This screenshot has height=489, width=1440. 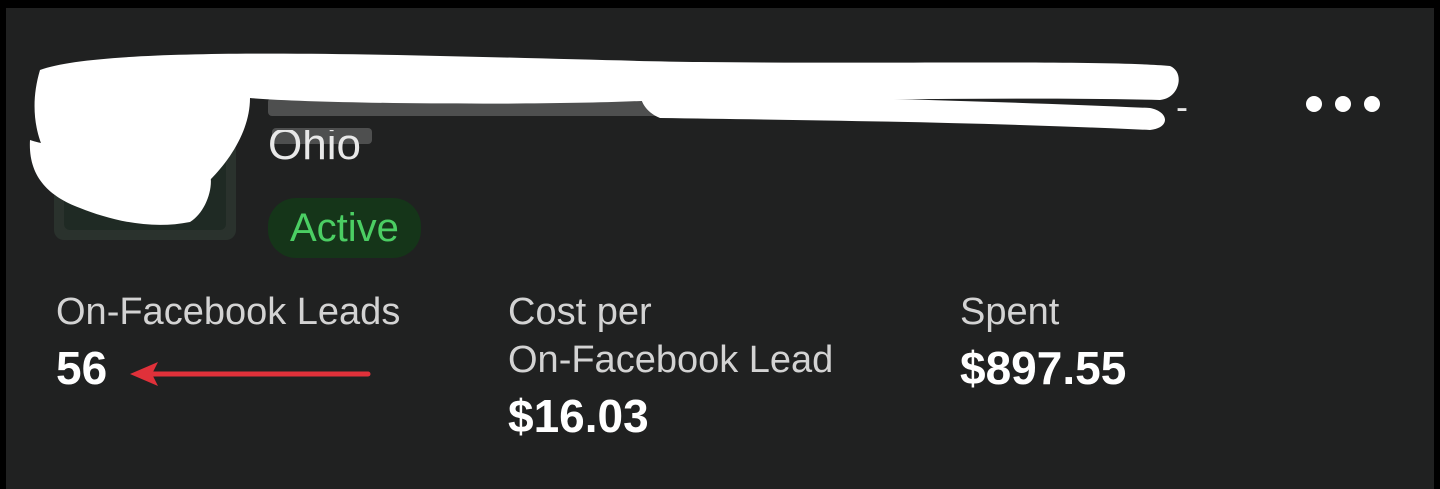 I want to click on status-badge: Active, so click(x=344, y=228).